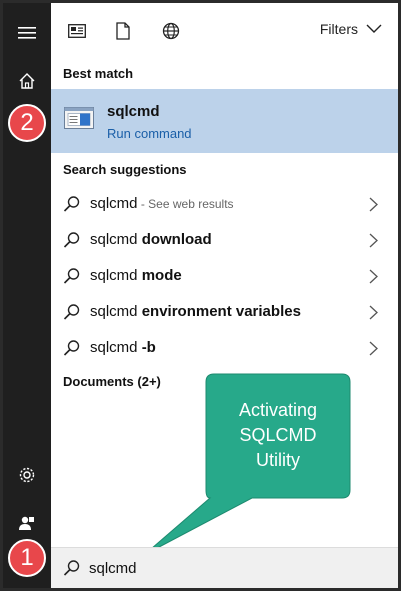 Image resolution: width=401 pixels, height=591 pixels. What do you see at coordinates (27, 558) in the screenshot?
I see `step-badge-1: 1` at bounding box center [27, 558].